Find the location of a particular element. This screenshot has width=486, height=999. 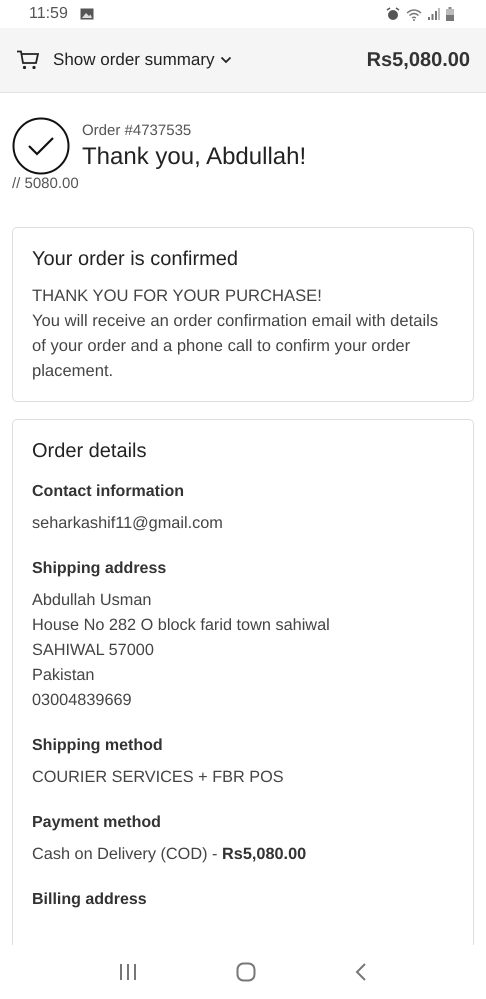

home-icon is located at coordinates (246, 972).